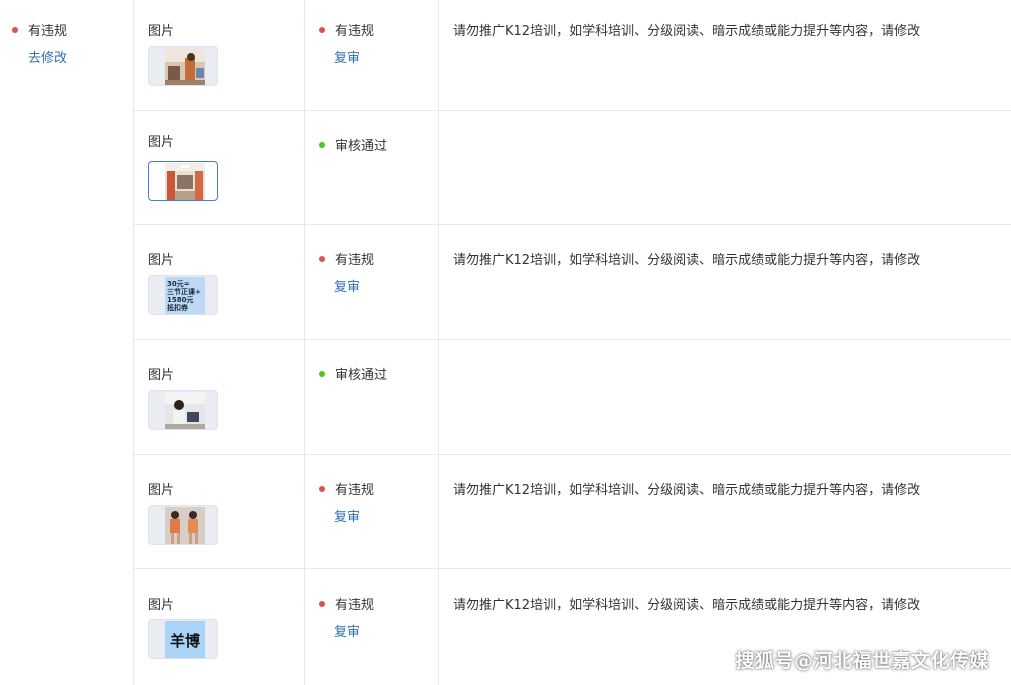  Describe the element at coordinates (178, 284) in the screenshot. I see `thumb-text-line: 30元=` at that location.